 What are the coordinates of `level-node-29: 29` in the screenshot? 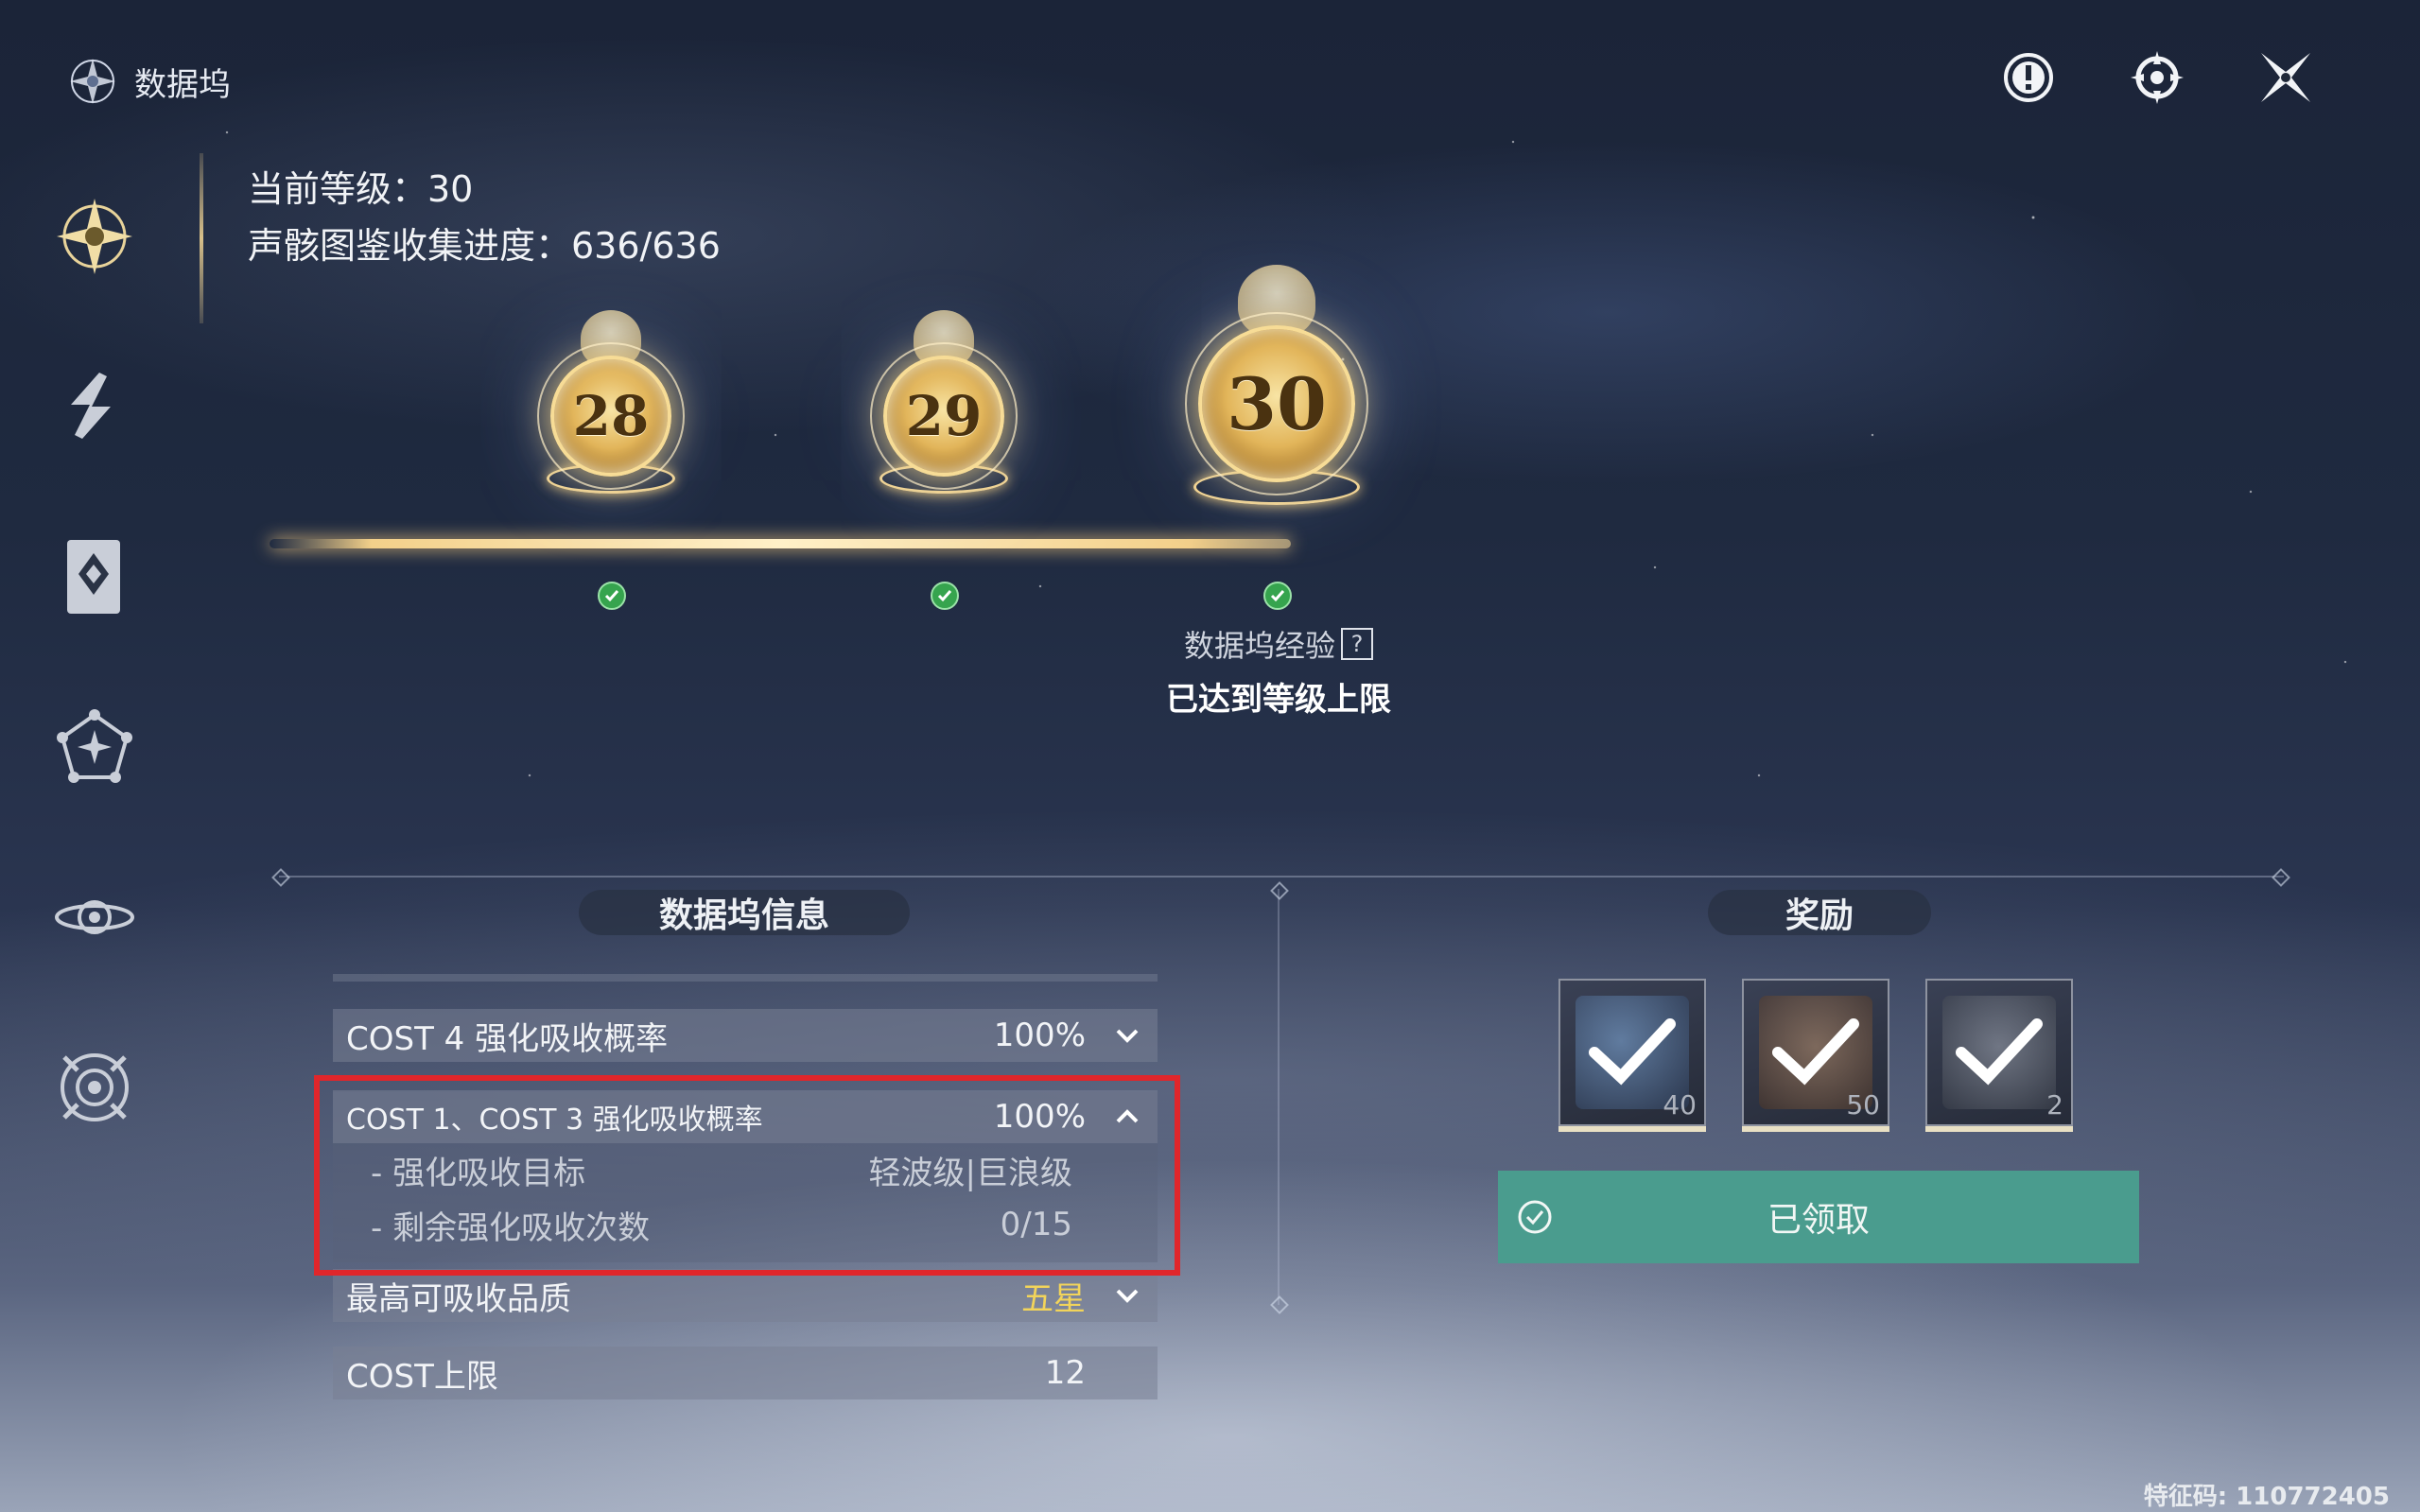 It's located at (944, 402).